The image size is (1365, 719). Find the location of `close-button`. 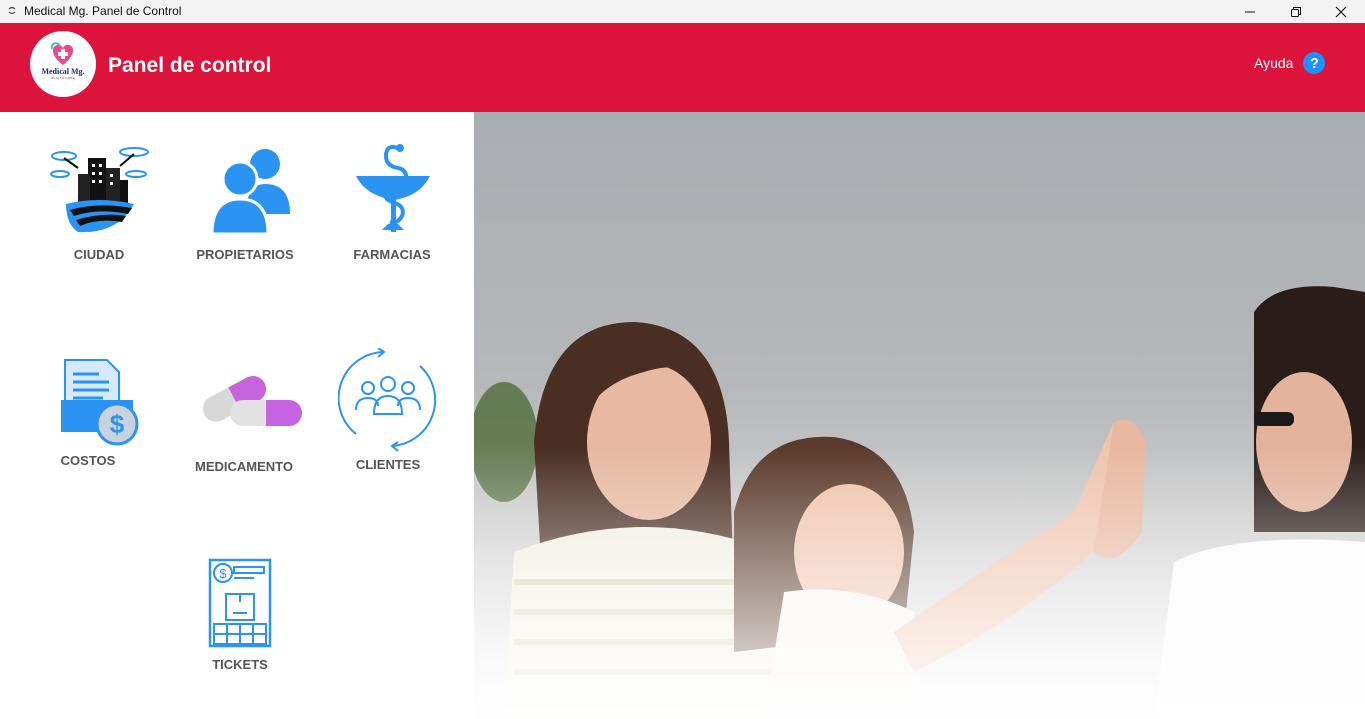

close-button is located at coordinates (1341, 11).